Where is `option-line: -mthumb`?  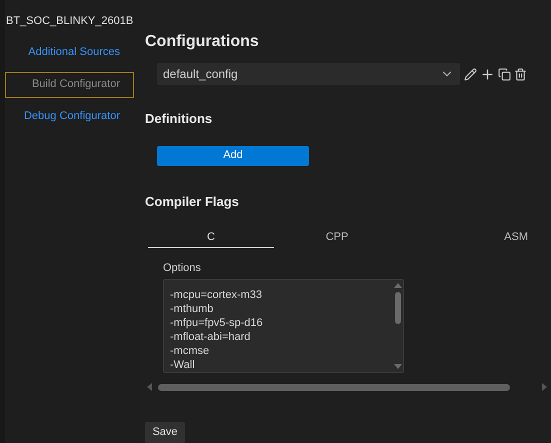 option-line: -mthumb is located at coordinates (192, 309).